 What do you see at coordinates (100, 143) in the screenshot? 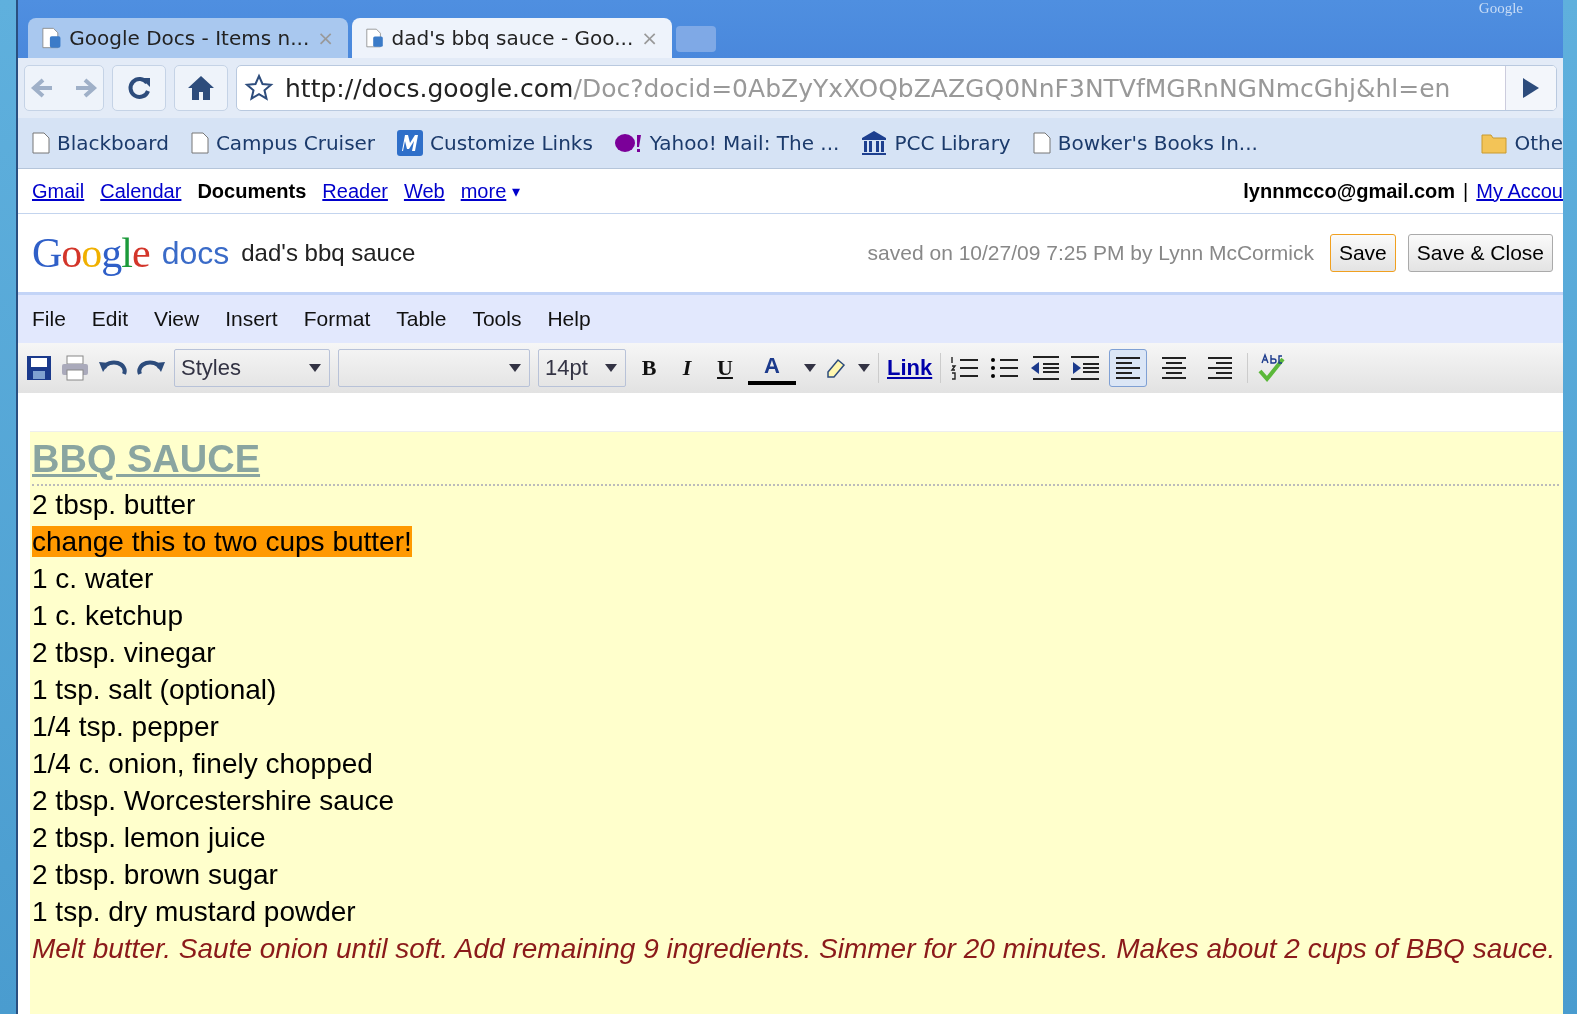
I see `bookmark-link: Blackboard` at bounding box center [100, 143].